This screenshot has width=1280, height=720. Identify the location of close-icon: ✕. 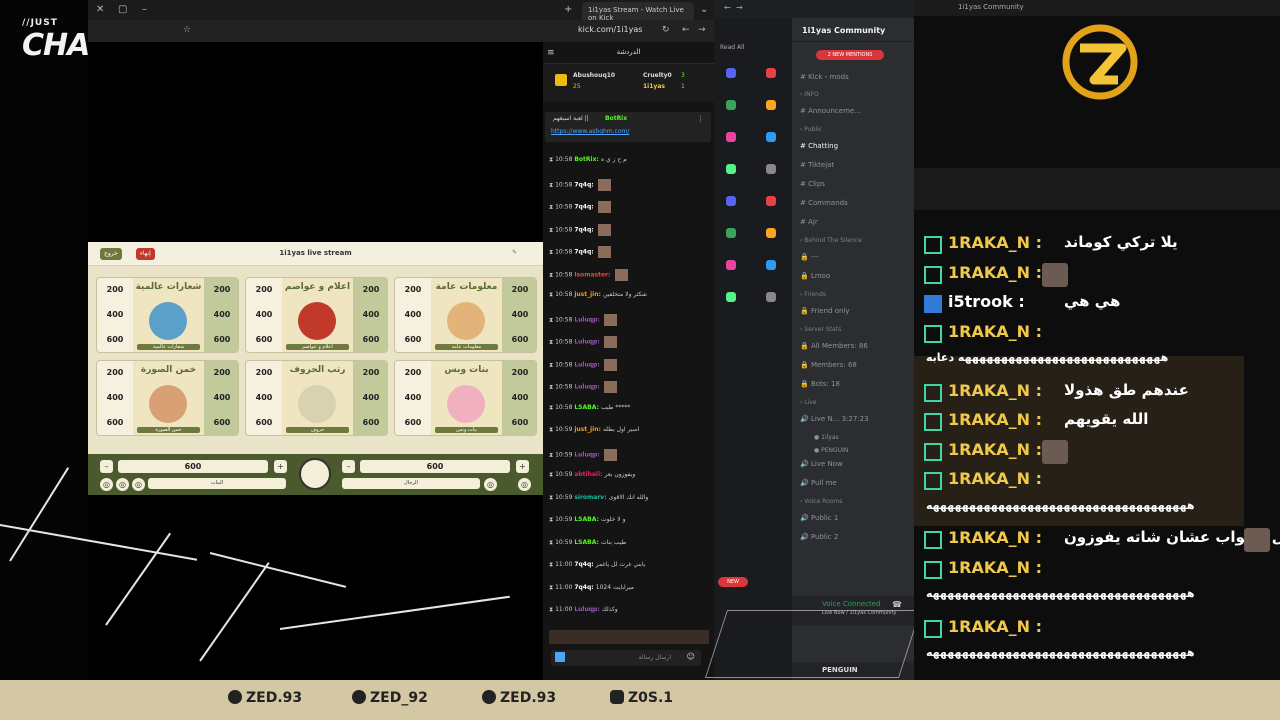
(100, 9).